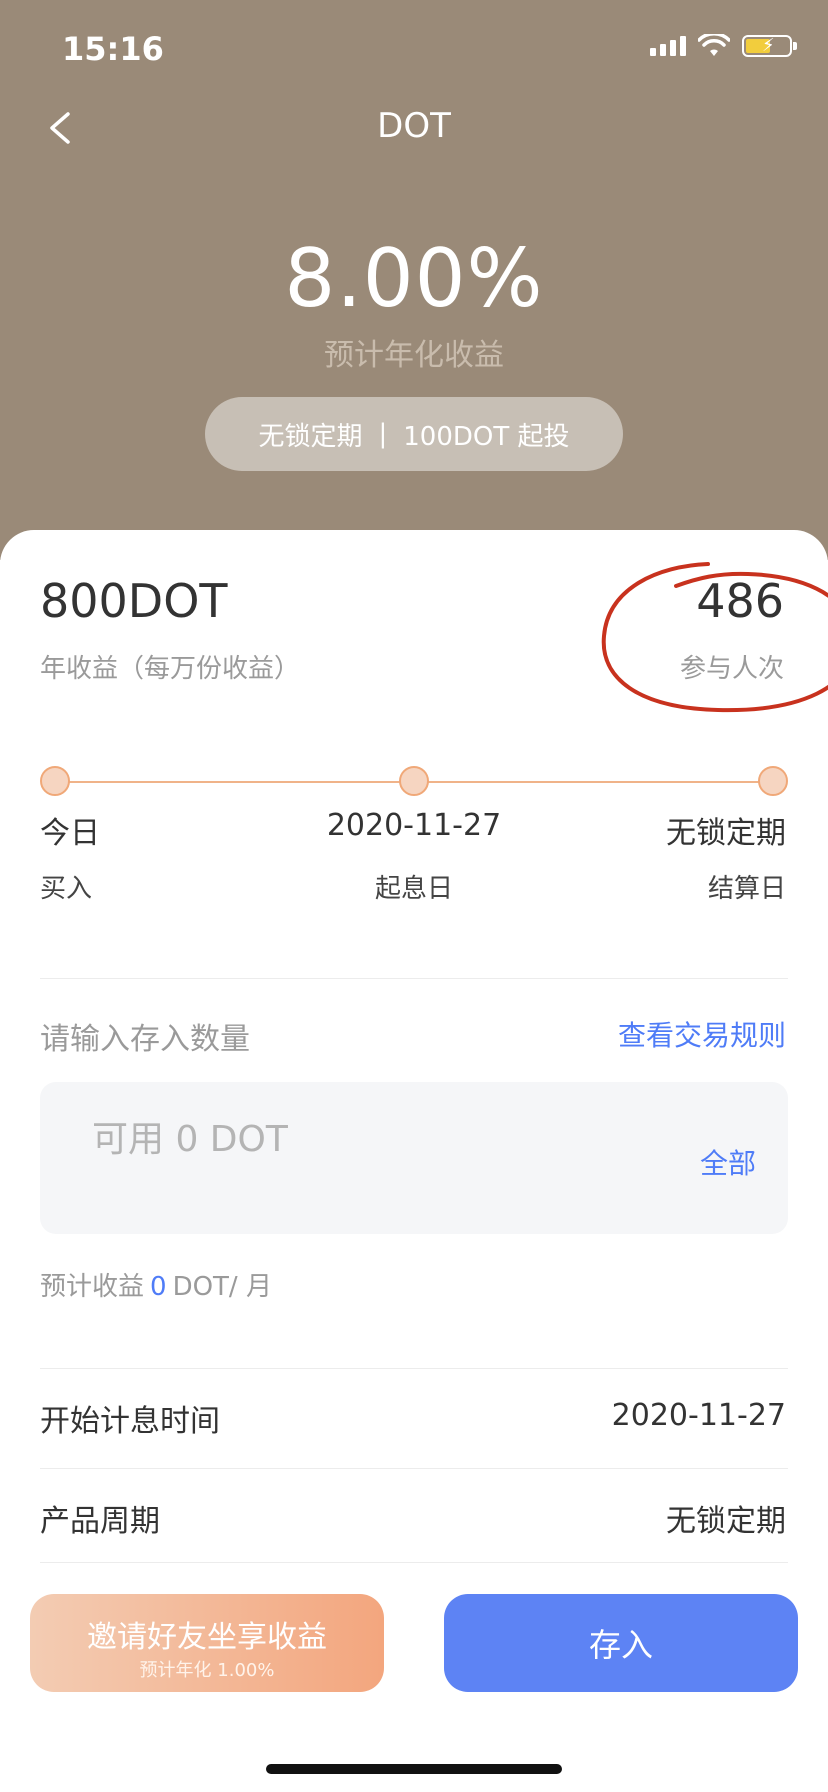 The width and height of the screenshot is (828, 1792). I want to click on status-icons: ⚡, so click(723, 46).